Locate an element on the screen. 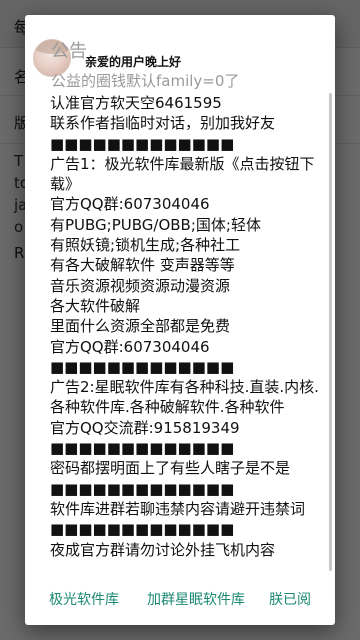 Image resolution: width=360 pixels, height=640 pixels. greeting-text: 亲爱的用户晚上好 is located at coordinates (133, 62).